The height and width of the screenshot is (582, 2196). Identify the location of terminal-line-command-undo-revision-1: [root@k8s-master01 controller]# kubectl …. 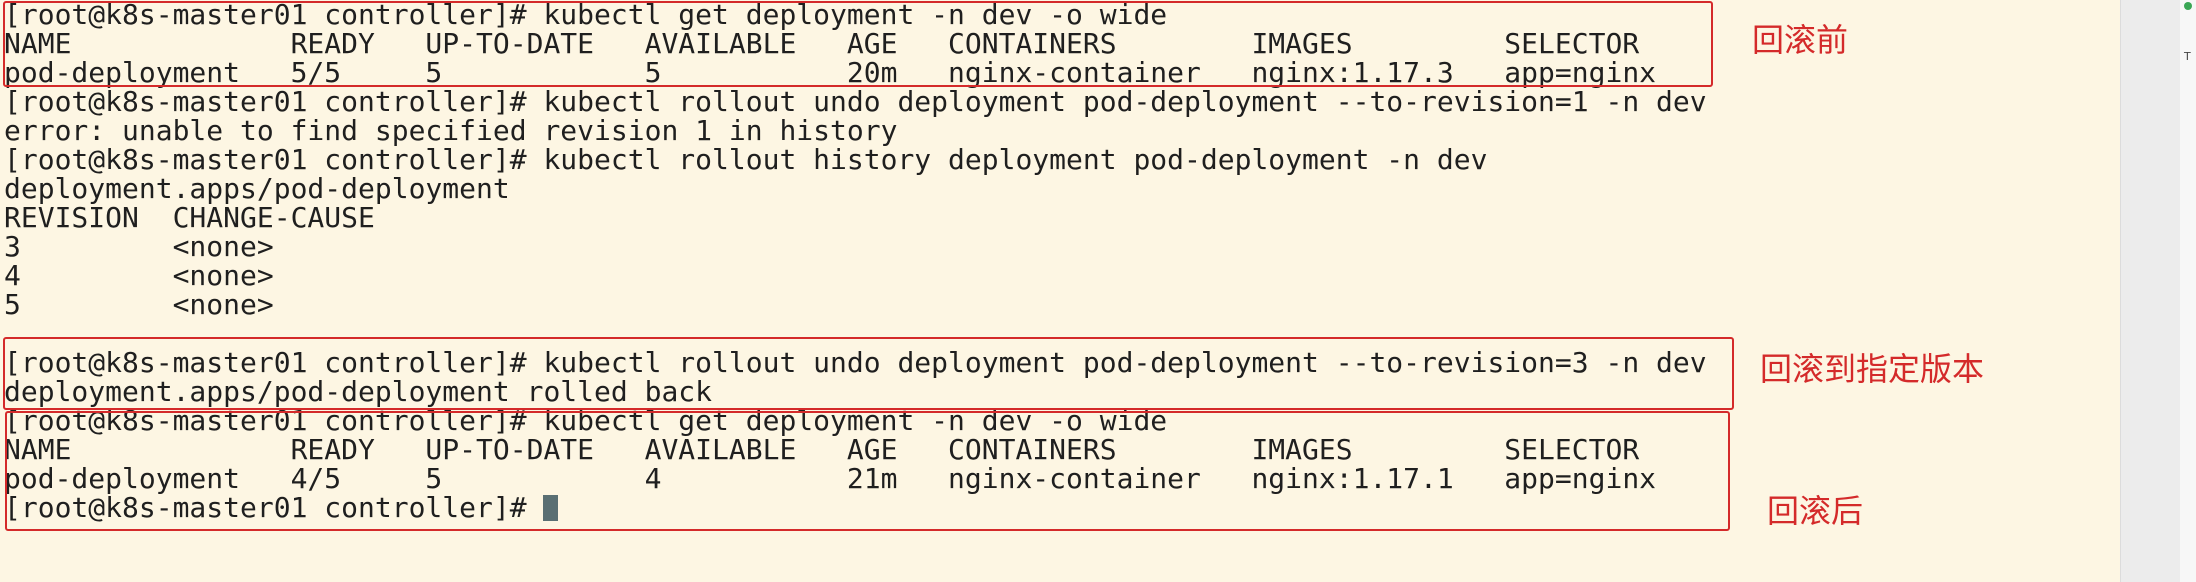
(855, 101).